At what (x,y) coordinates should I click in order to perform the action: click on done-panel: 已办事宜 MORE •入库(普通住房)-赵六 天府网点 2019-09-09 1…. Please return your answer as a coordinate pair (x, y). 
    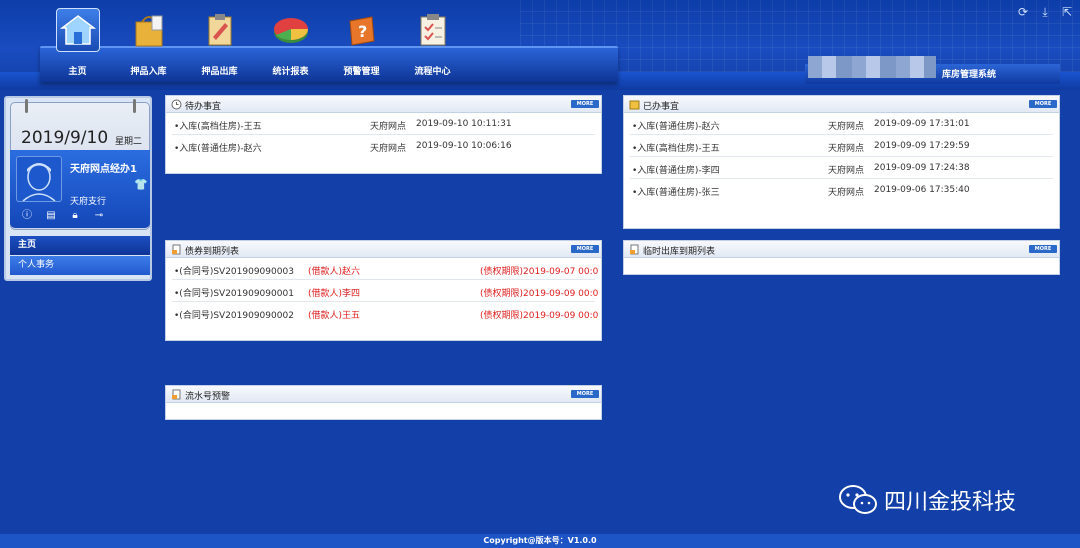
    Looking at the image, I should click on (841, 162).